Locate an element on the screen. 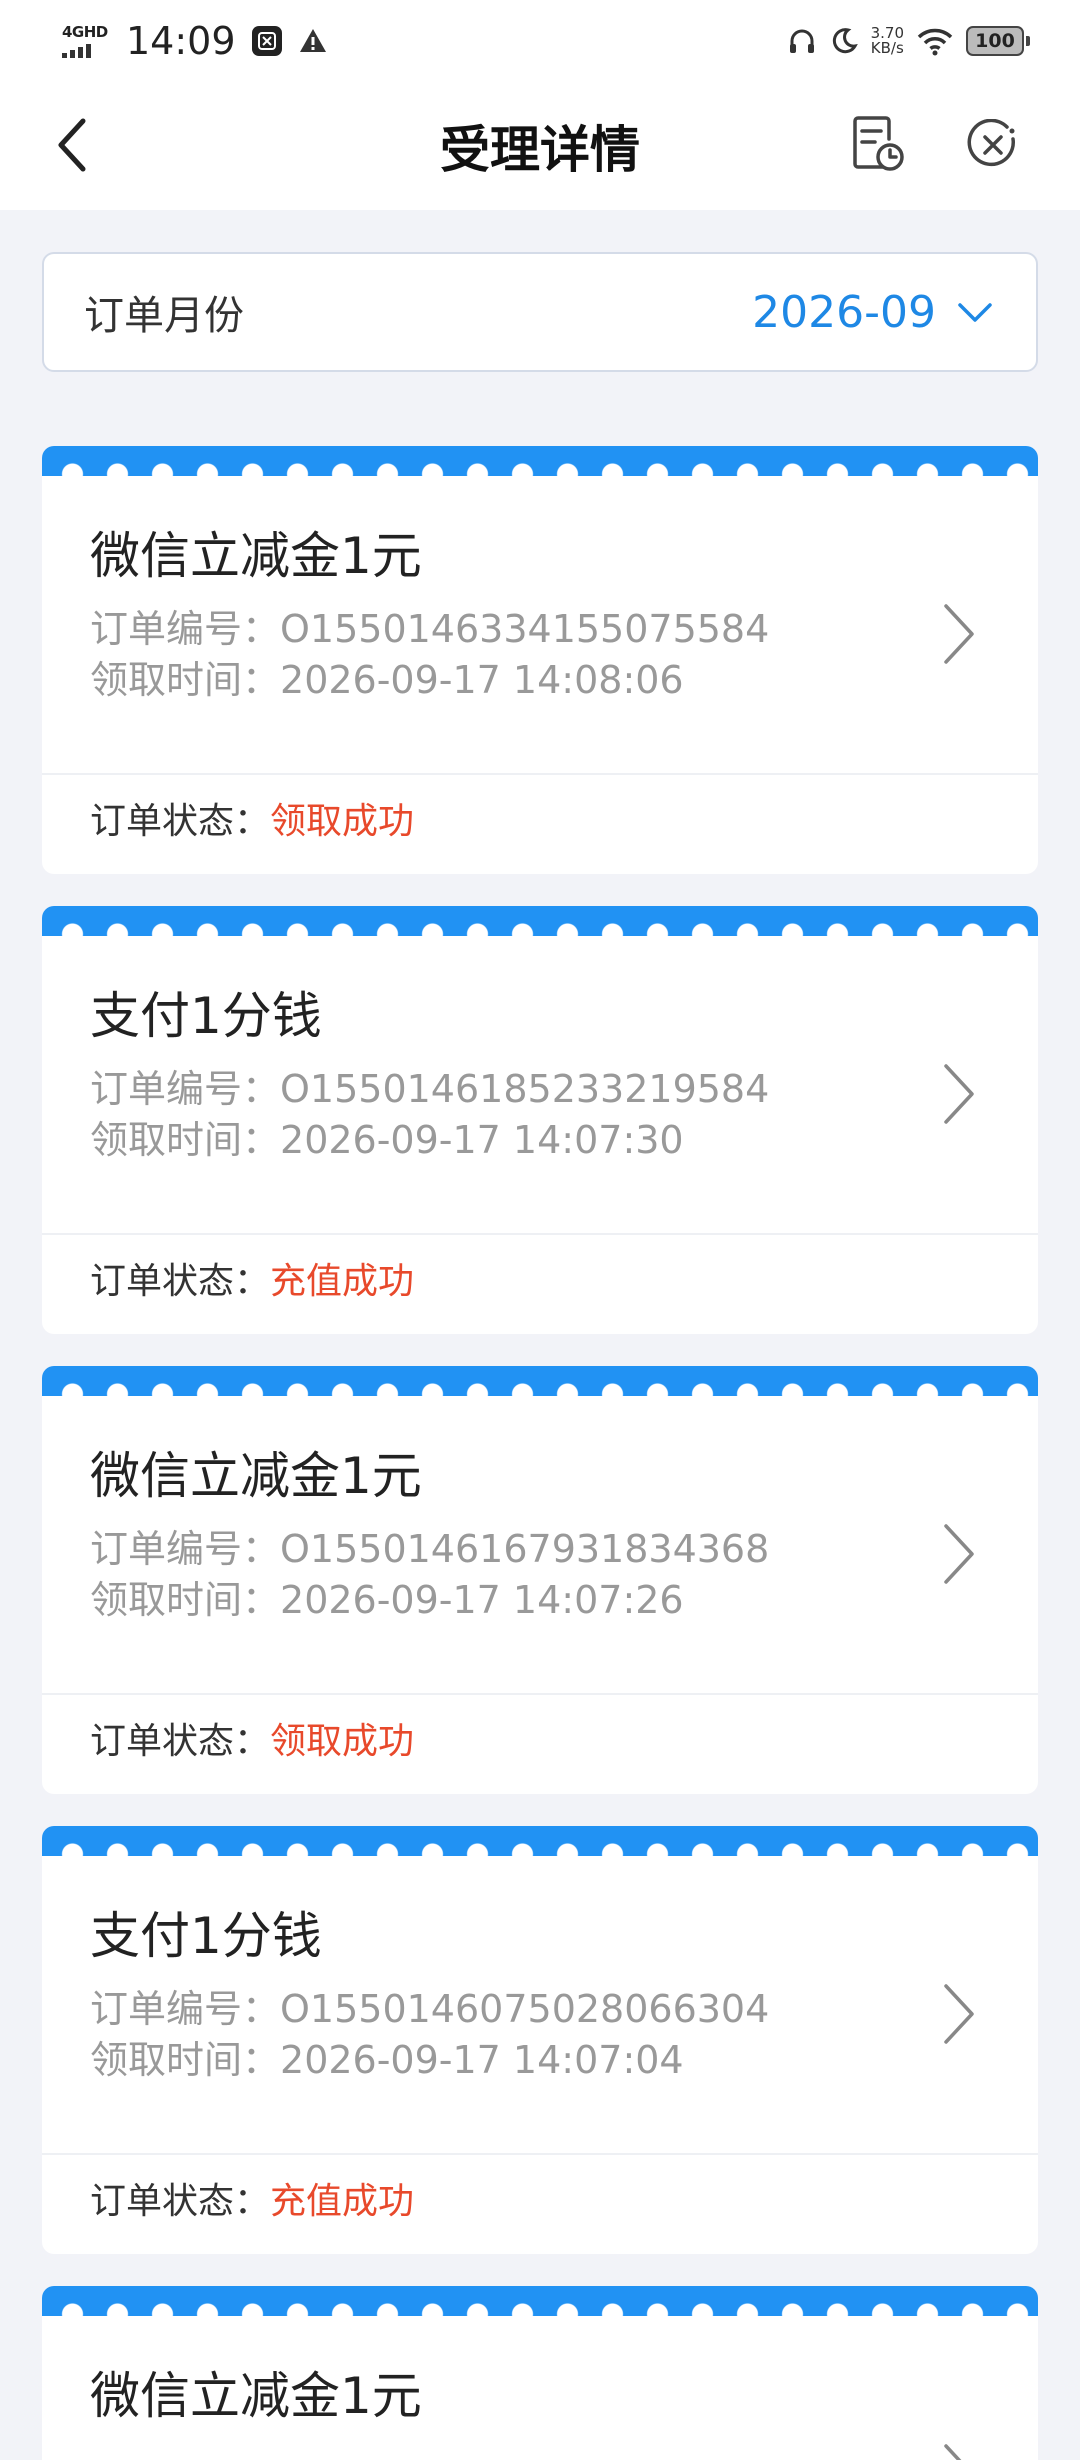 The width and height of the screenshot is (1080, 2460). order-number-row: 订单编号：O1550146075028066304 is located at coordinates (429, 2009).